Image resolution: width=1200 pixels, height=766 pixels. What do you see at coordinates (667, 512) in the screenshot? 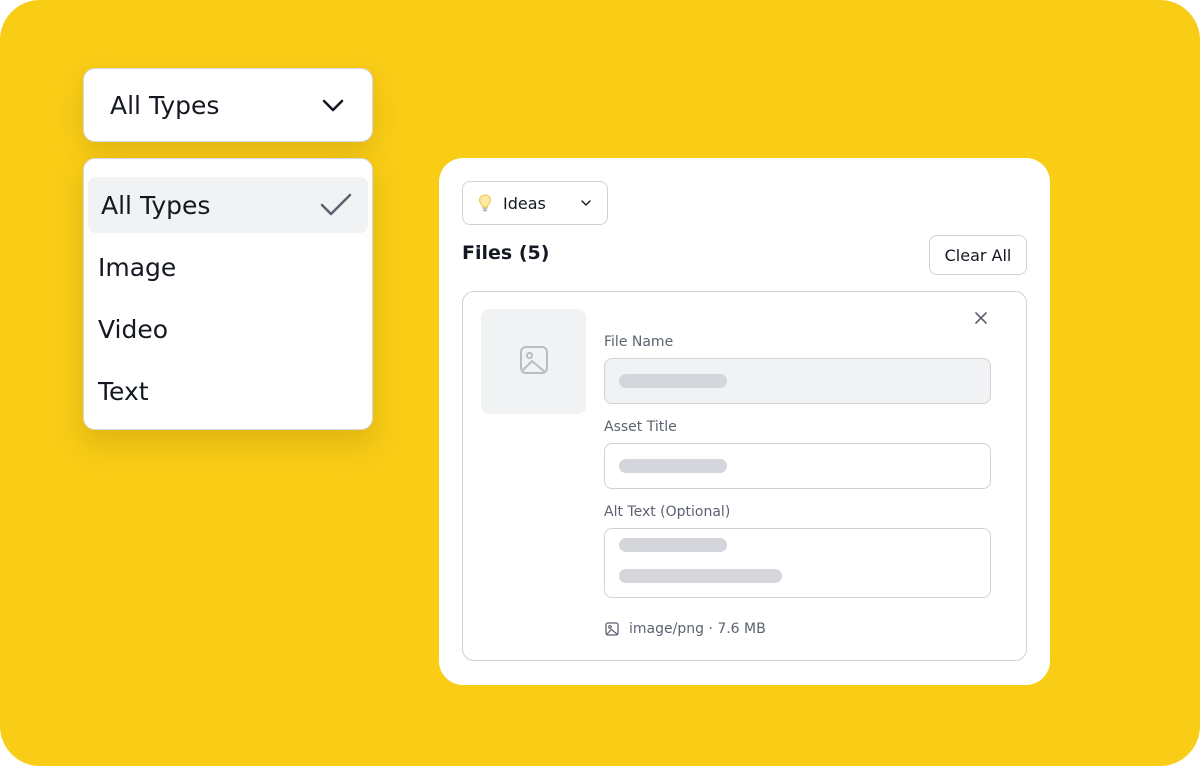
I see `alt-text-label: Alt Text (Optional)` at bounding box center [667, 512].